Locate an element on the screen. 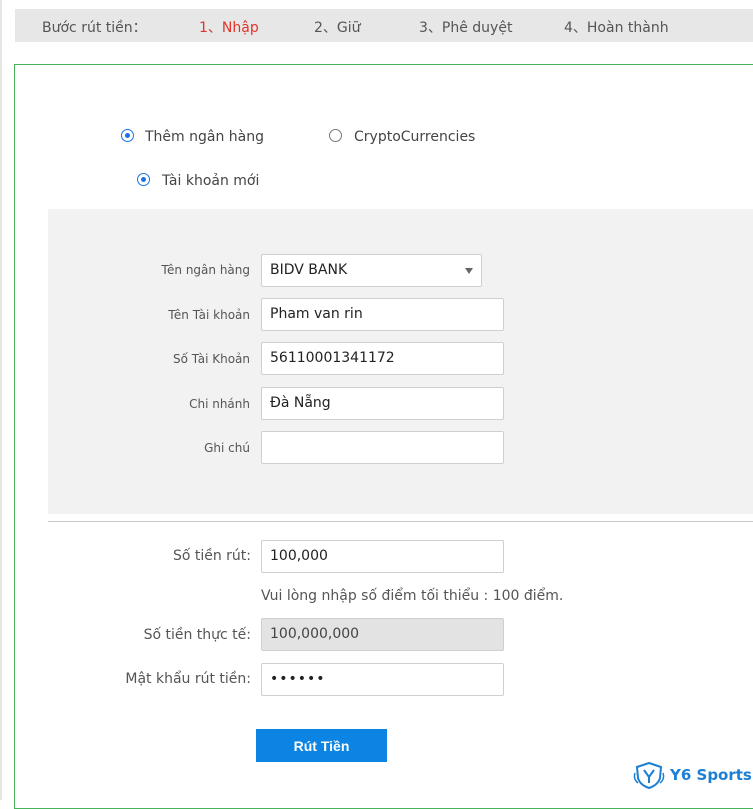  password-label: Mật khẩu rút tiền: is located at coordinates (188, 679).